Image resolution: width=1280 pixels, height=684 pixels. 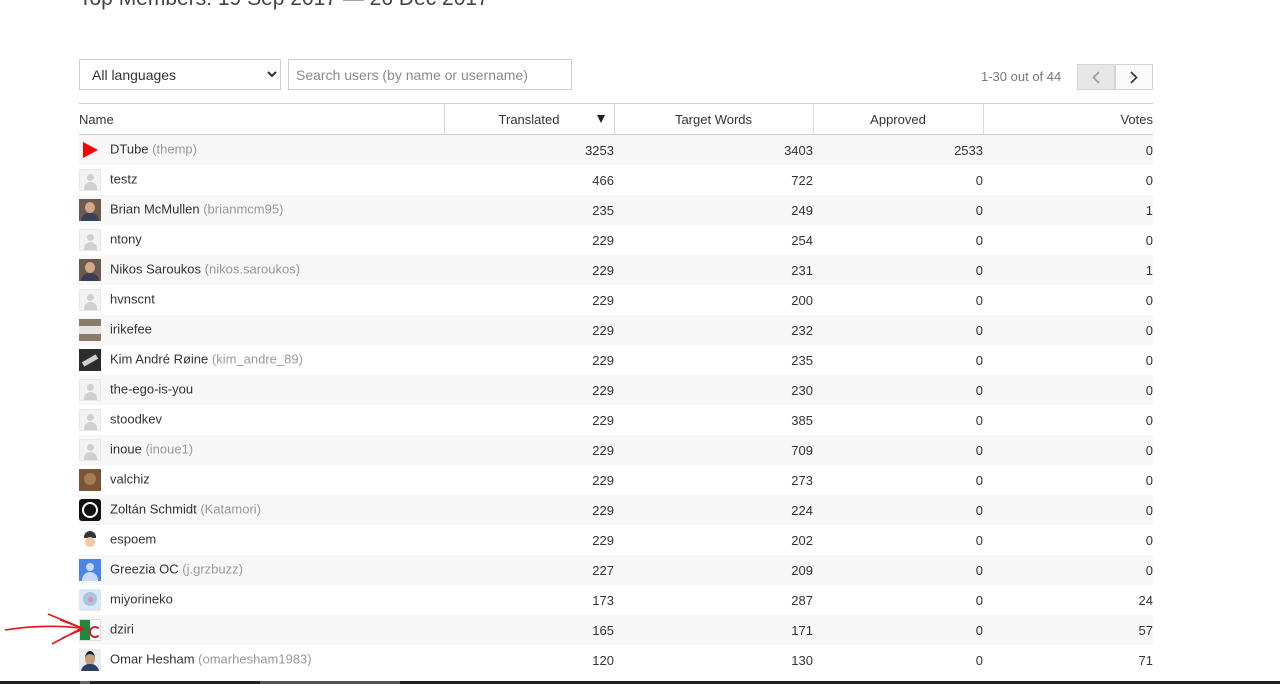 I want to click on search-users-input, so click(x=430, y=74).